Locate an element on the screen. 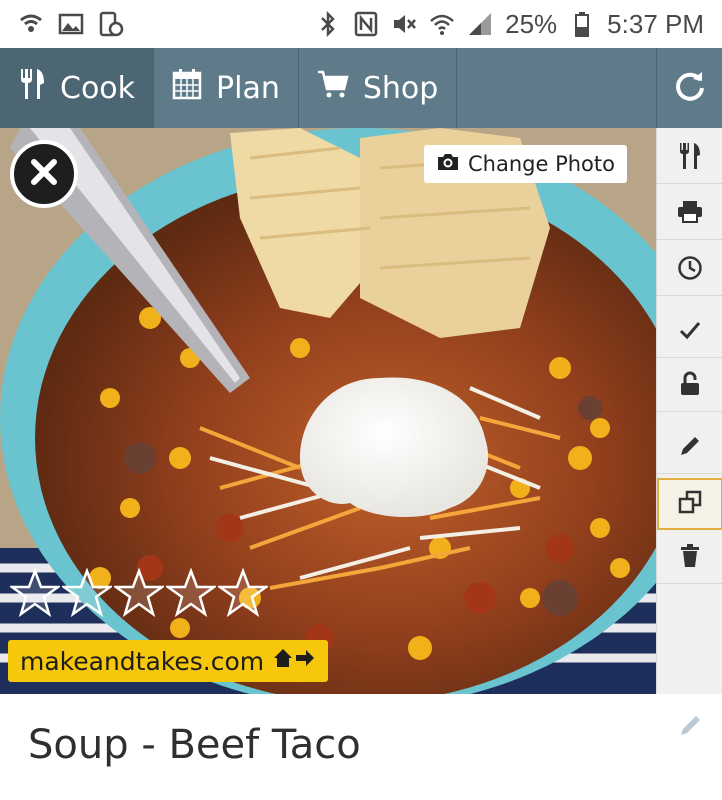 This screenshot has height=800, width=722. clock-icon is located at coordinates (690, 270).